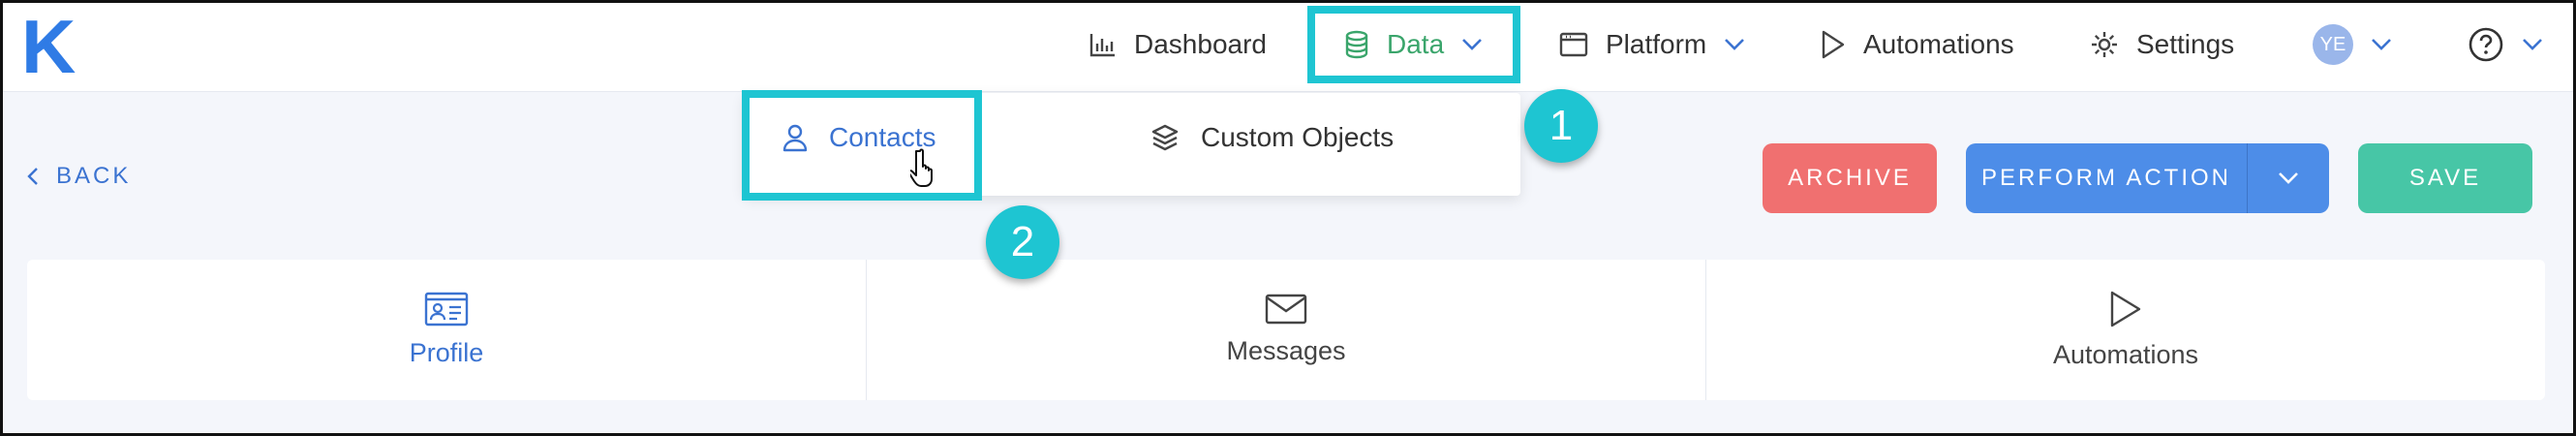 This screenshot has width=2576, height=436. I want to click on menu-item-custom-objects: Custom Objects, so click(1272, 137).